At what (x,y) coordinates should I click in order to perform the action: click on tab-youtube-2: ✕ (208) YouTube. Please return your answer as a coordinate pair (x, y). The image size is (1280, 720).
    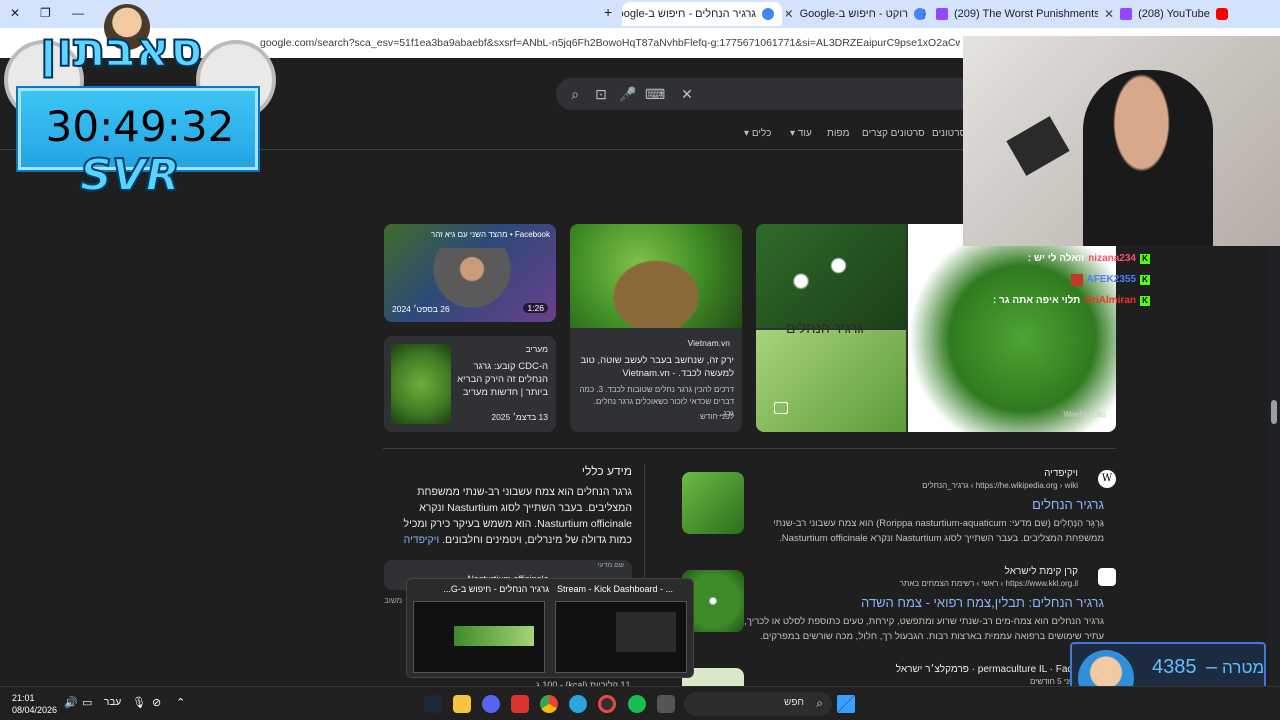
    Looking at the image, I should click on (1184, 14).